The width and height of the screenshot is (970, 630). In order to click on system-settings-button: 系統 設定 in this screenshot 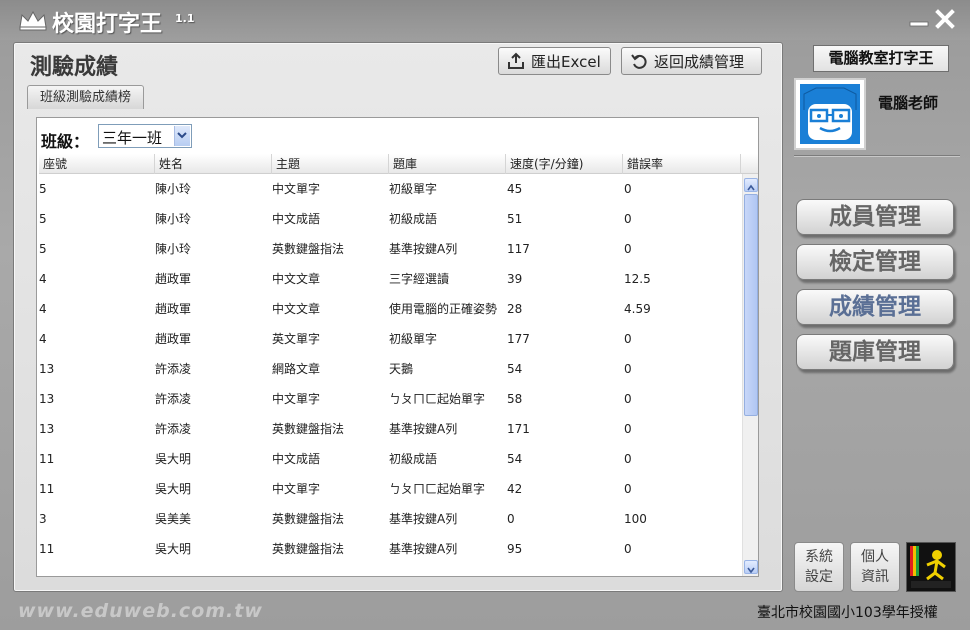, I will do `click(819, 567)`.